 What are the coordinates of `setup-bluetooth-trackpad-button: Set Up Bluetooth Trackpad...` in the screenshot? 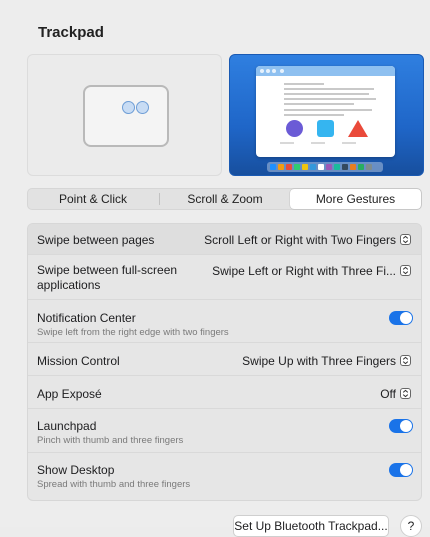 It's located at (311, 526).